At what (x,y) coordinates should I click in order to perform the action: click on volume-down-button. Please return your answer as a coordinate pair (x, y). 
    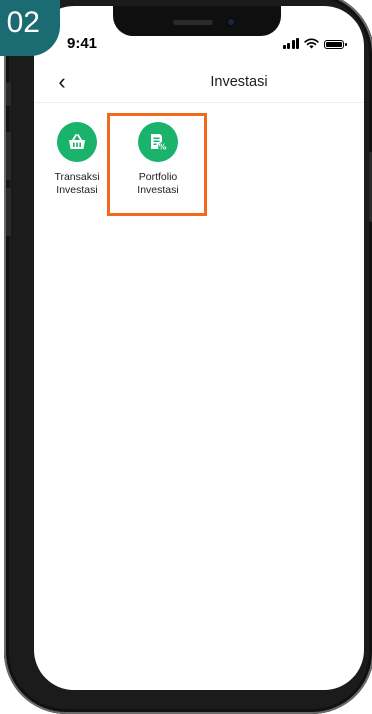
    Looking at the image, I should click on (8, 212).